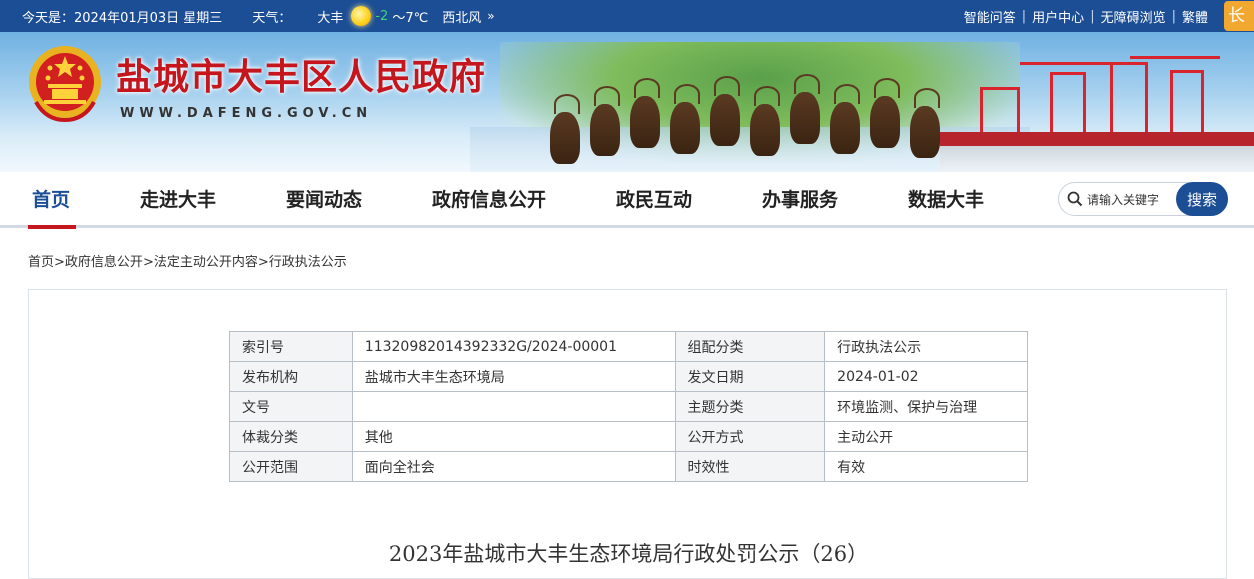  Describe the element at coordinates (946, 200) in the screenshot. I see `nav-item-data: 数据大丰` at that location.